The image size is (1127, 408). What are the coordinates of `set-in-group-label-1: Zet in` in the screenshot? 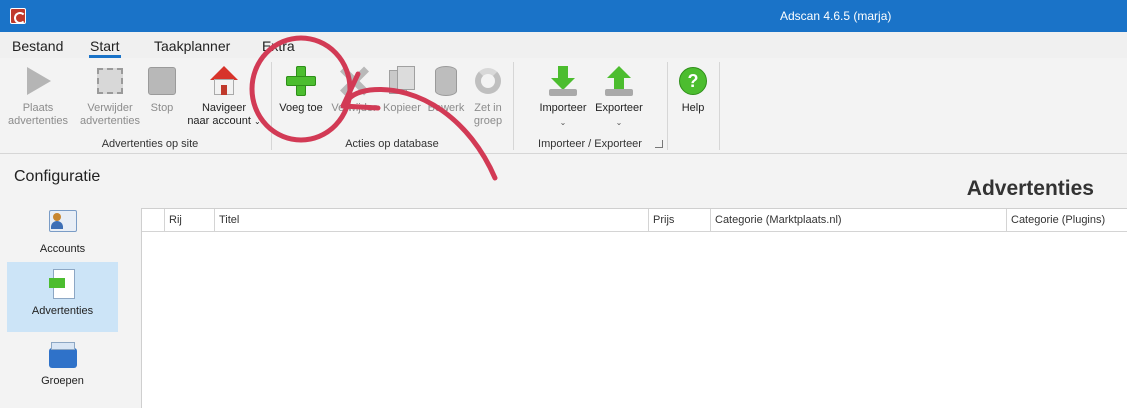 It's located at (488, 108).